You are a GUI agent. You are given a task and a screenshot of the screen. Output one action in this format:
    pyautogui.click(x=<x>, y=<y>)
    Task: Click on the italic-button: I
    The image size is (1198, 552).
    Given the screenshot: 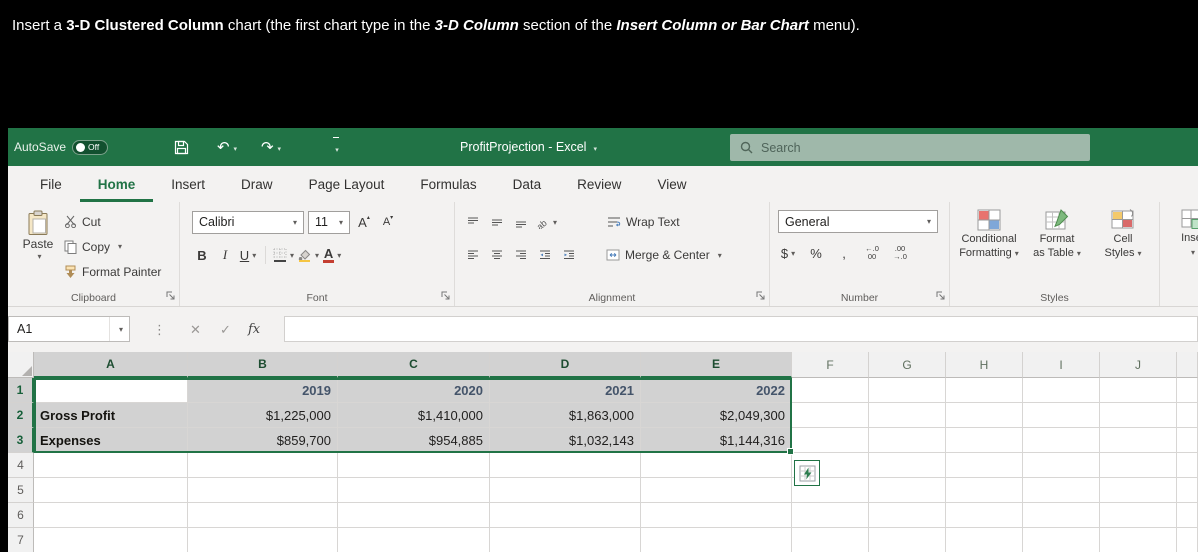 What is the action you would take?
    pyautogui.click(x=225, y=255)
    